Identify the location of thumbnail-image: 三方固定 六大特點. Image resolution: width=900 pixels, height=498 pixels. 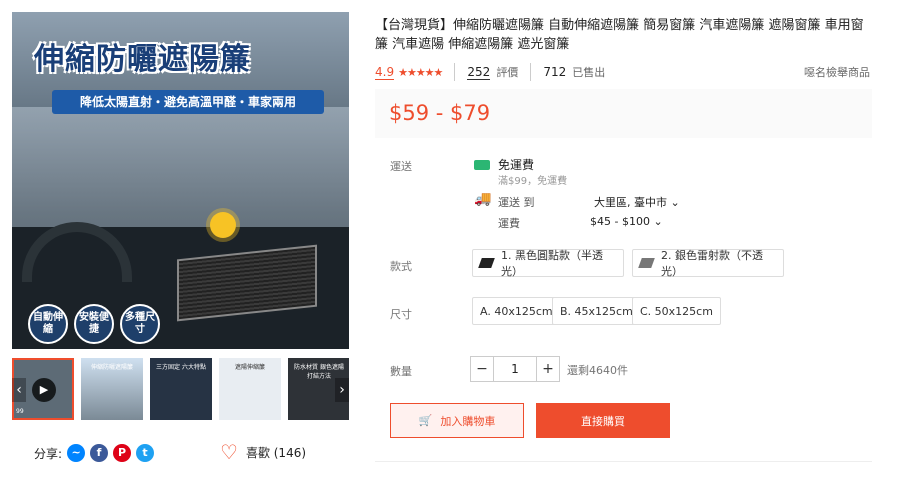
(181, 389).